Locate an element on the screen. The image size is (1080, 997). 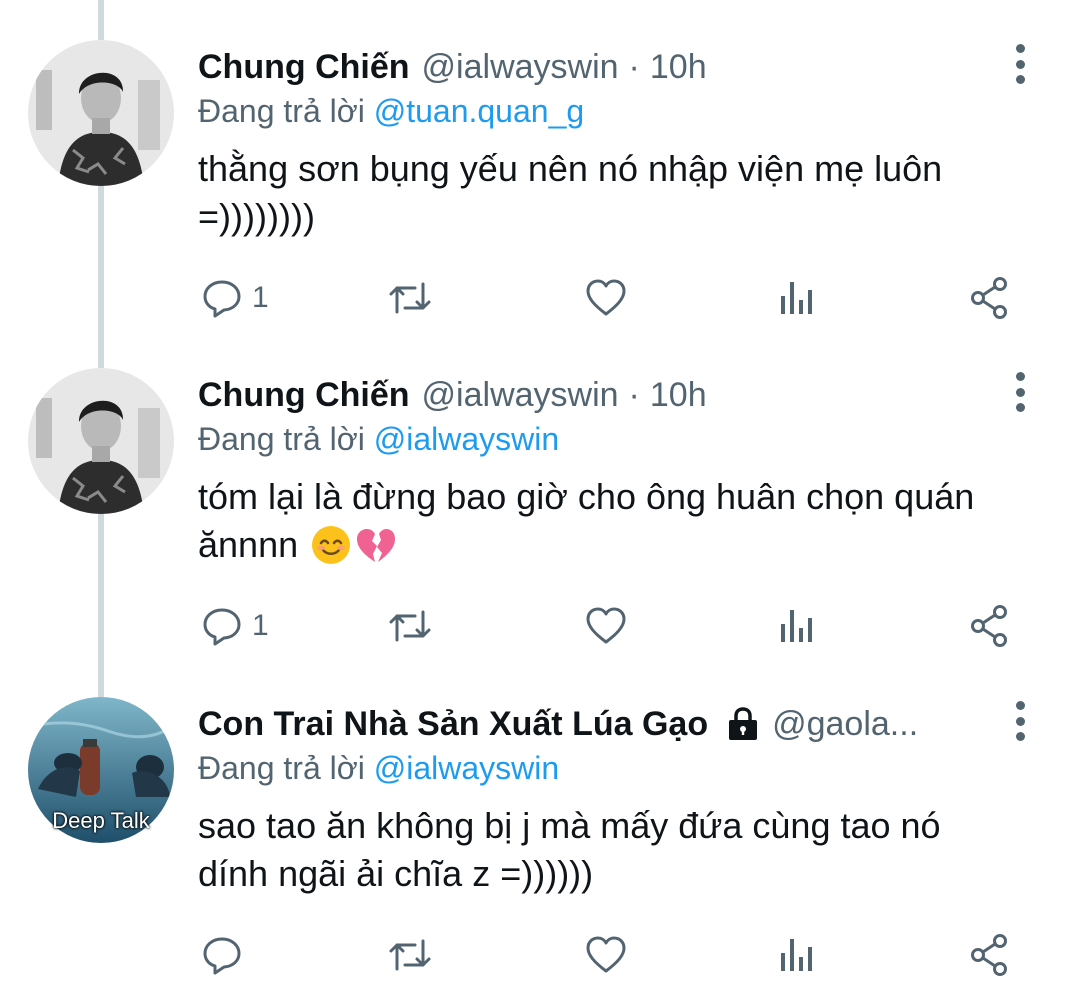
replying-mention: @tuan.quan_g is located at coordinates (479, 111).